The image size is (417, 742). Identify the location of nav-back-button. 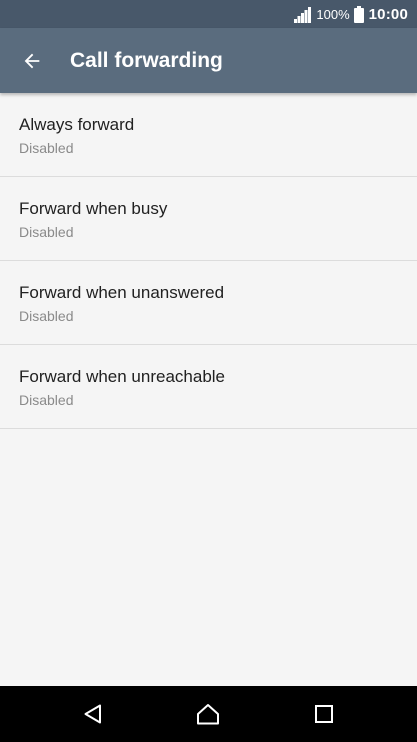
(93, 714).